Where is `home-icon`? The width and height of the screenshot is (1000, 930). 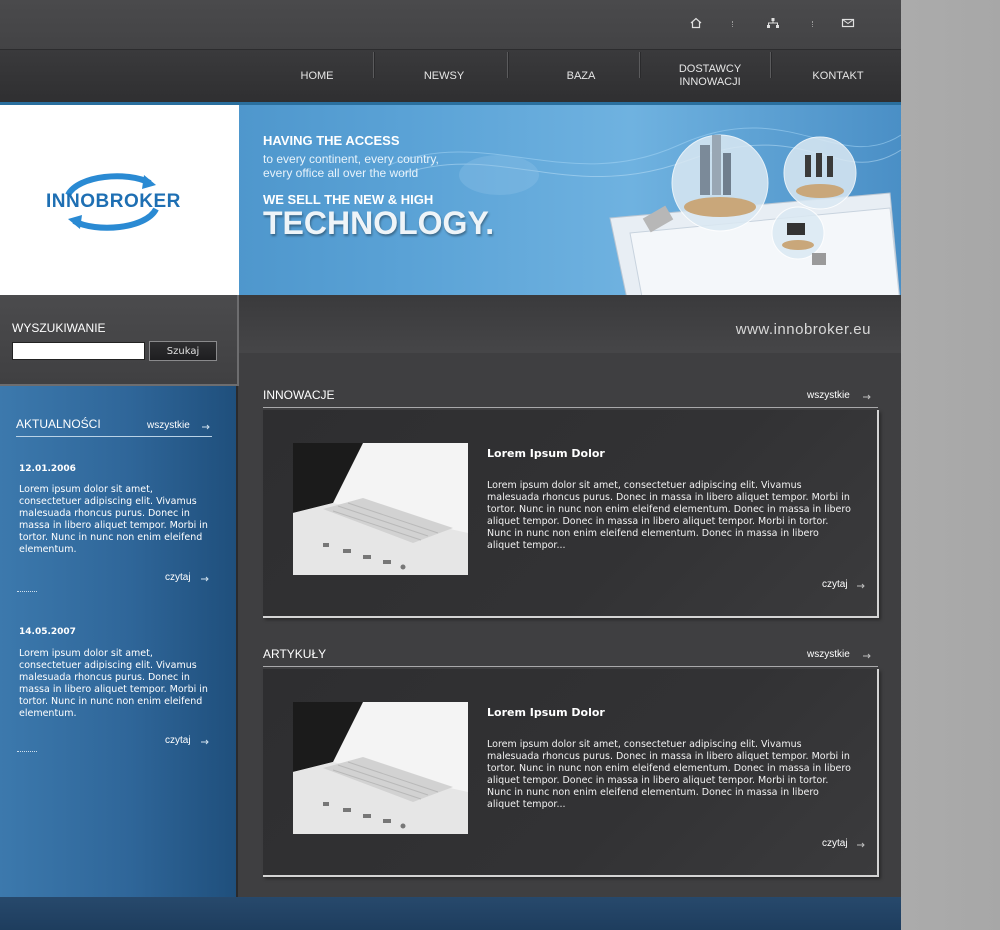
home-icon is located at coordinates (696, 23).